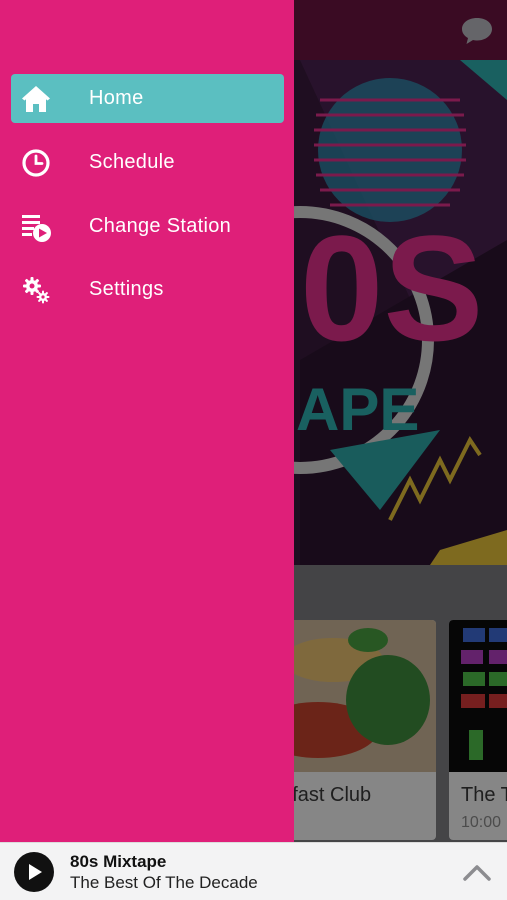  What do you see at coordinates (477, 872) in the screenshot?
I see `chevron-up-icon` at bounding box center [477, 872].